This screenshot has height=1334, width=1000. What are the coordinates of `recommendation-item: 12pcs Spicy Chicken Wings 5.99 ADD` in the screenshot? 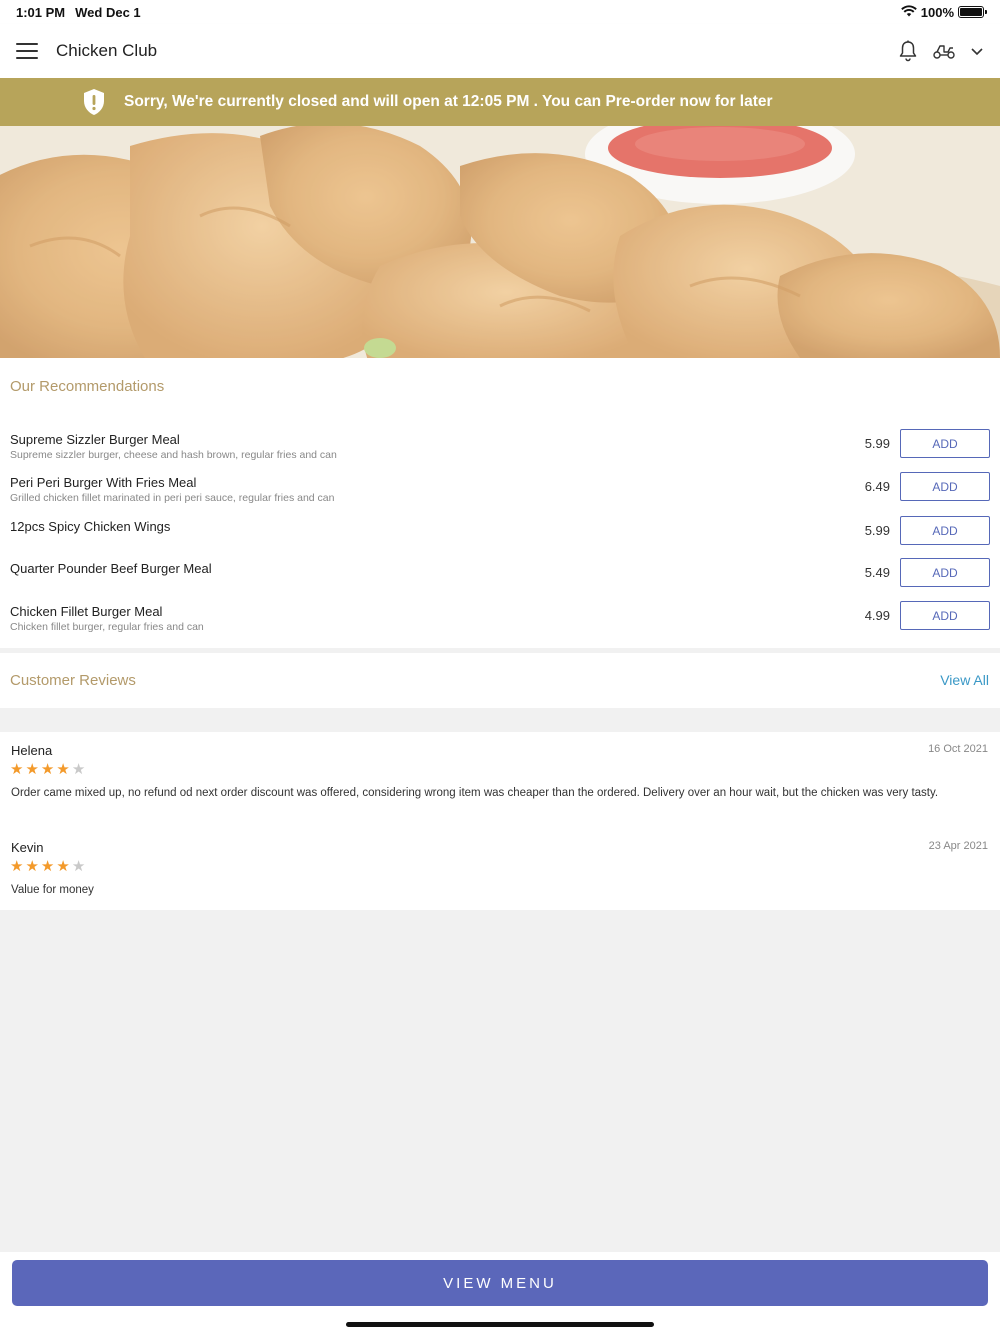 It's located at (500, 537).